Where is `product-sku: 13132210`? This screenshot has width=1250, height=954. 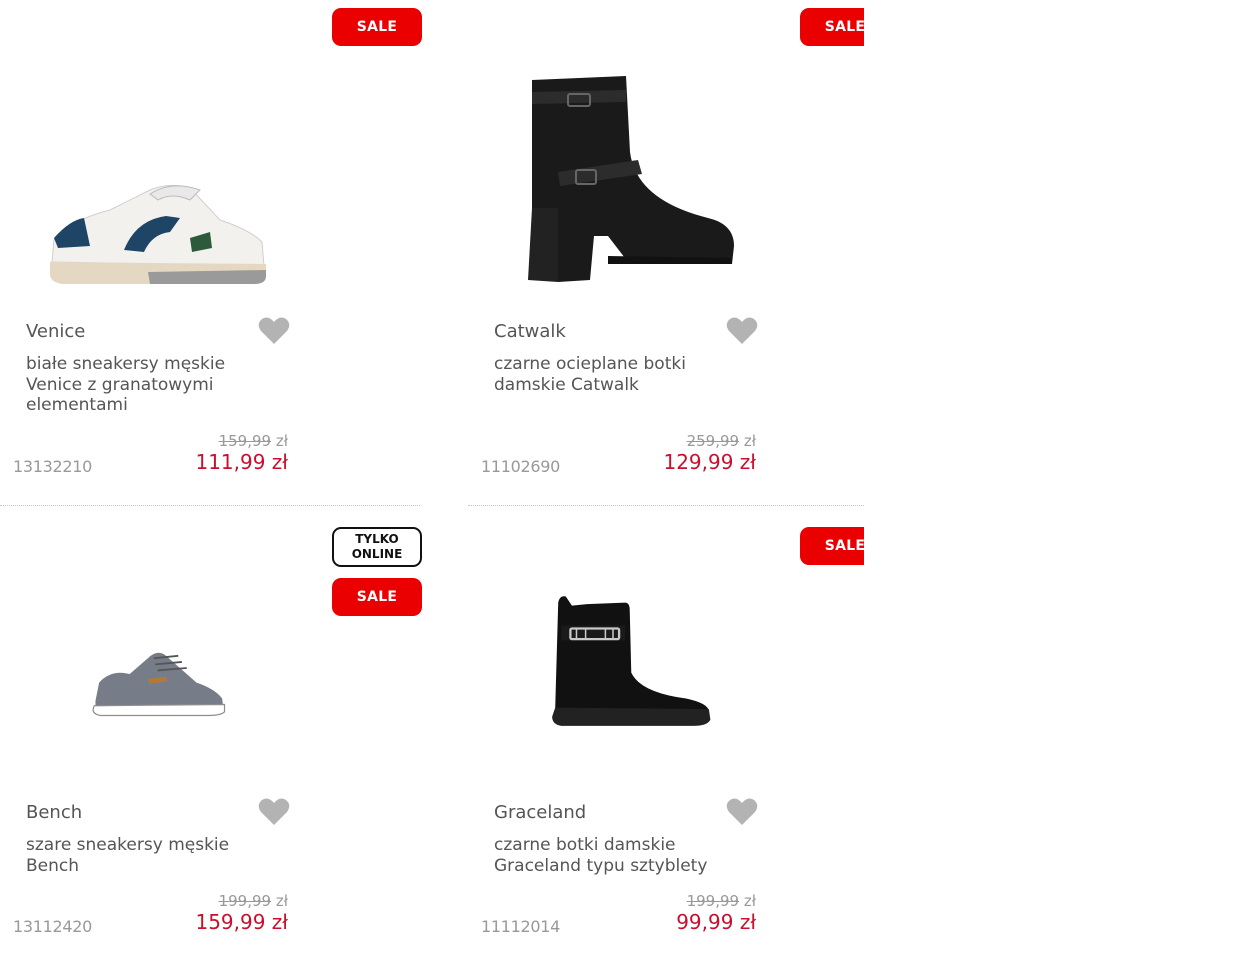 product-sku: 13132210 is located at coordinates (53, 466).